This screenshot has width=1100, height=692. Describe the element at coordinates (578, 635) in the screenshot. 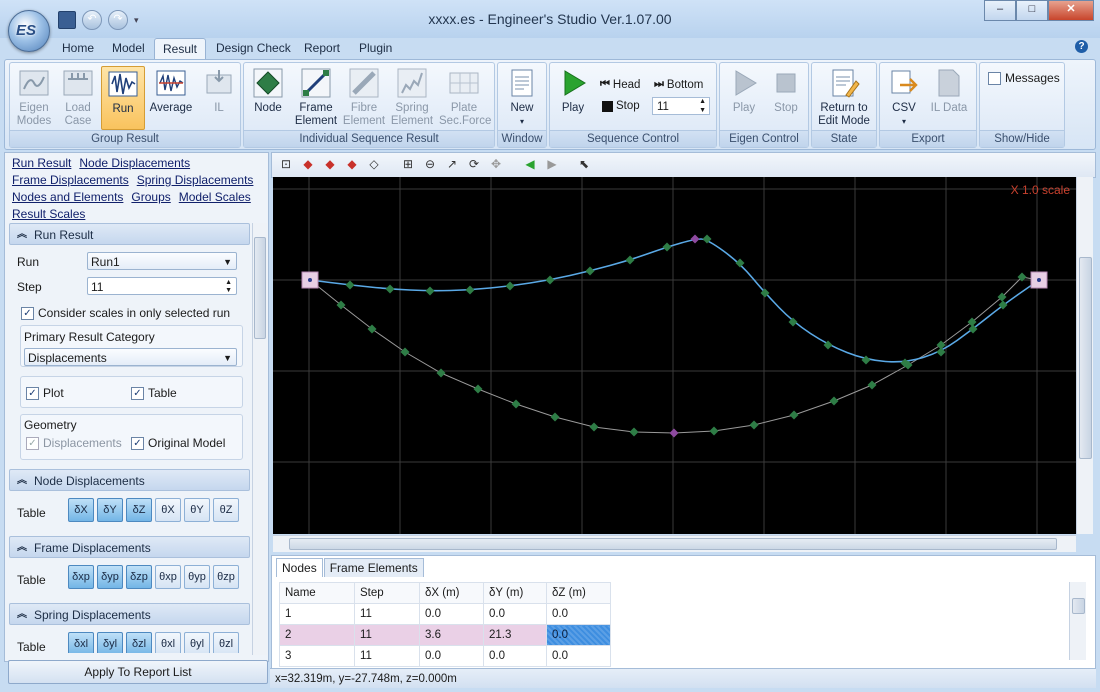

I see `cell-dz-selected: 0.0` at that location.